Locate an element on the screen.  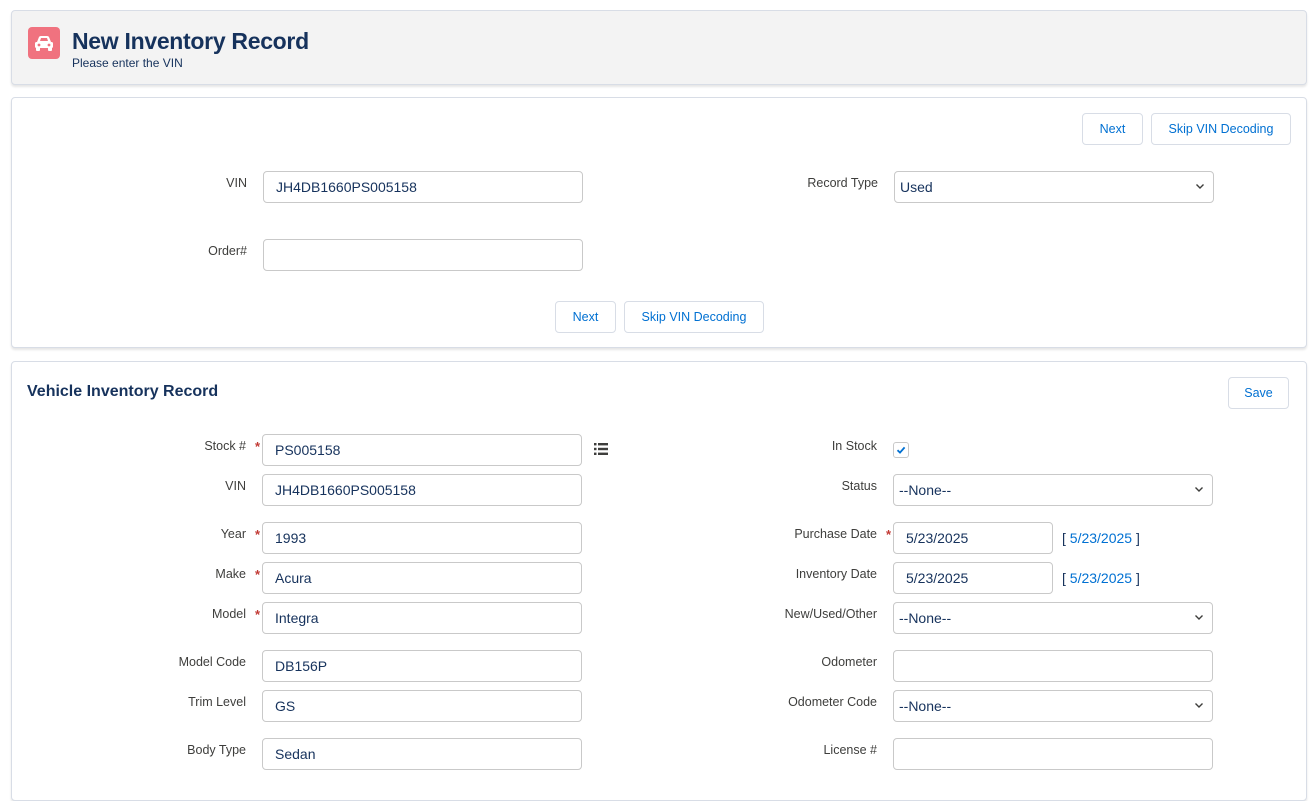
new-used-other-value: --None-- is located at coordinates (925, 618).